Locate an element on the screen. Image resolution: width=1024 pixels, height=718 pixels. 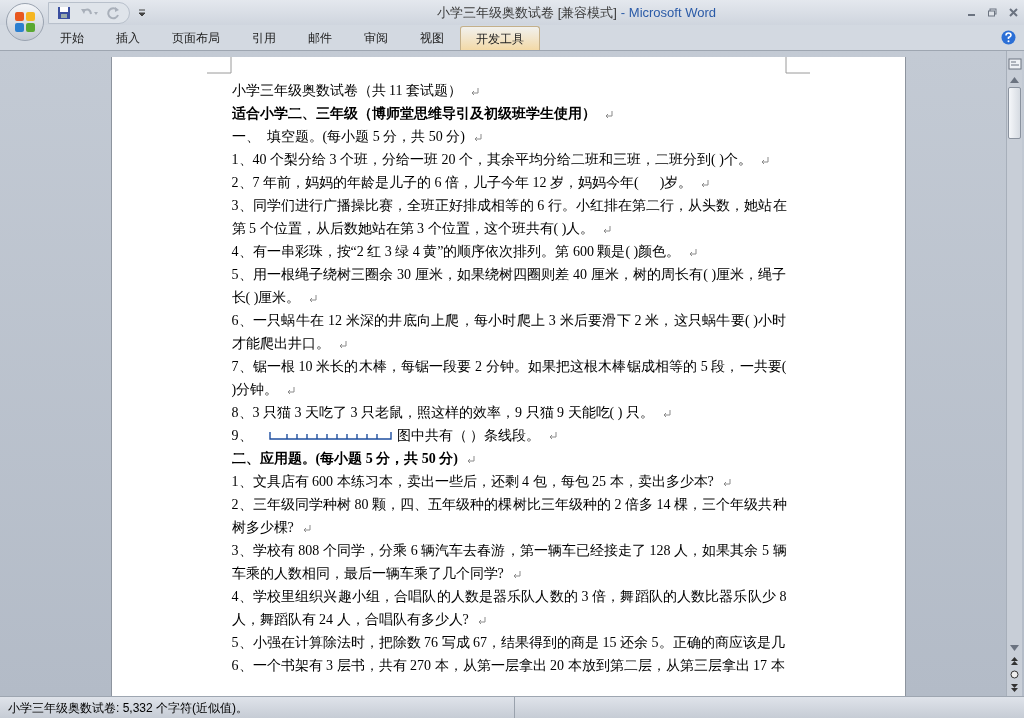
ribbon-tab: 视图 is located at coordinates (432, 38).